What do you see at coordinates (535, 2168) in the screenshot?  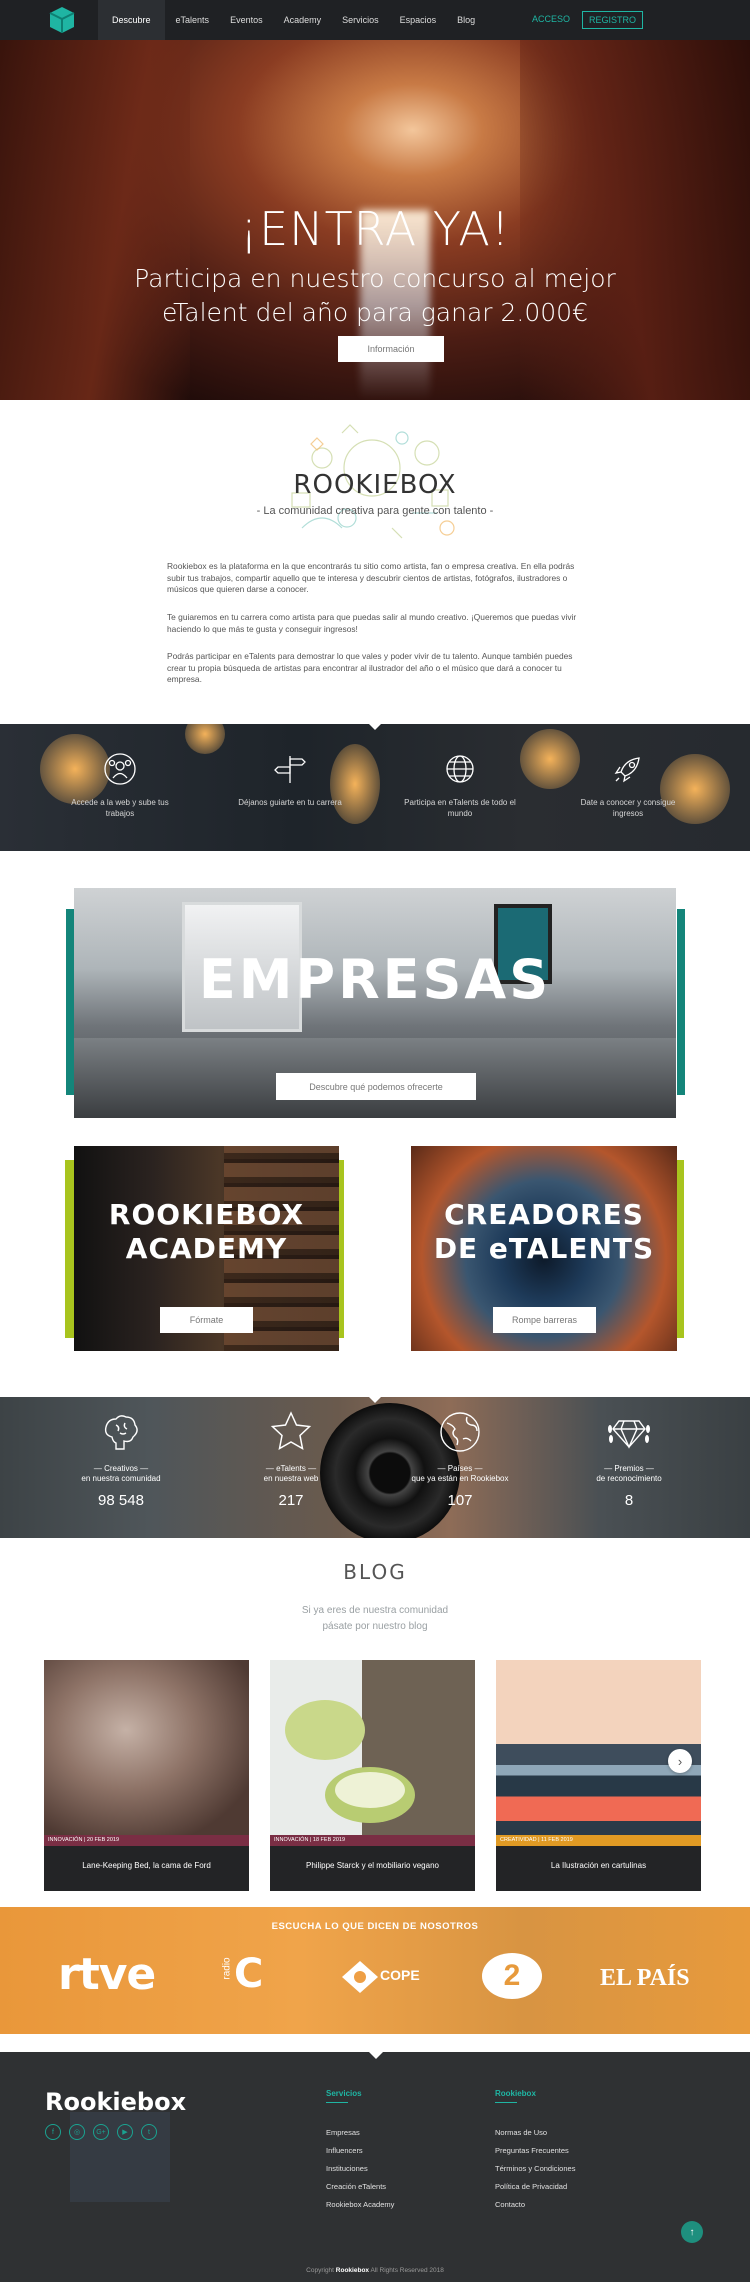 I see `footer-link: Términos y Condiciones` at bounding box center [535, 2168].